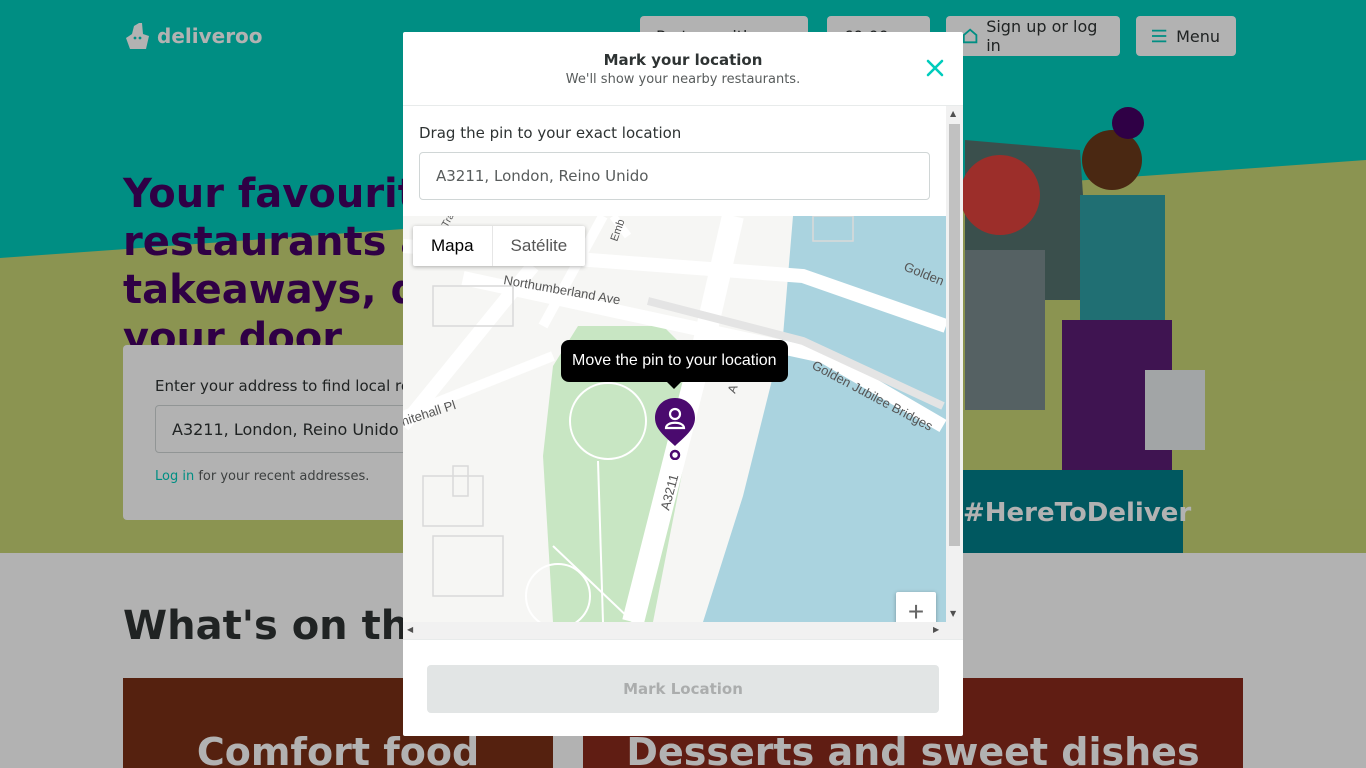 The image size is (1366, 768). Describe the element at coordinates (550, 133) in the screenshot. I see `drag-pin-label: Drag the pin to your exact location` at that location.